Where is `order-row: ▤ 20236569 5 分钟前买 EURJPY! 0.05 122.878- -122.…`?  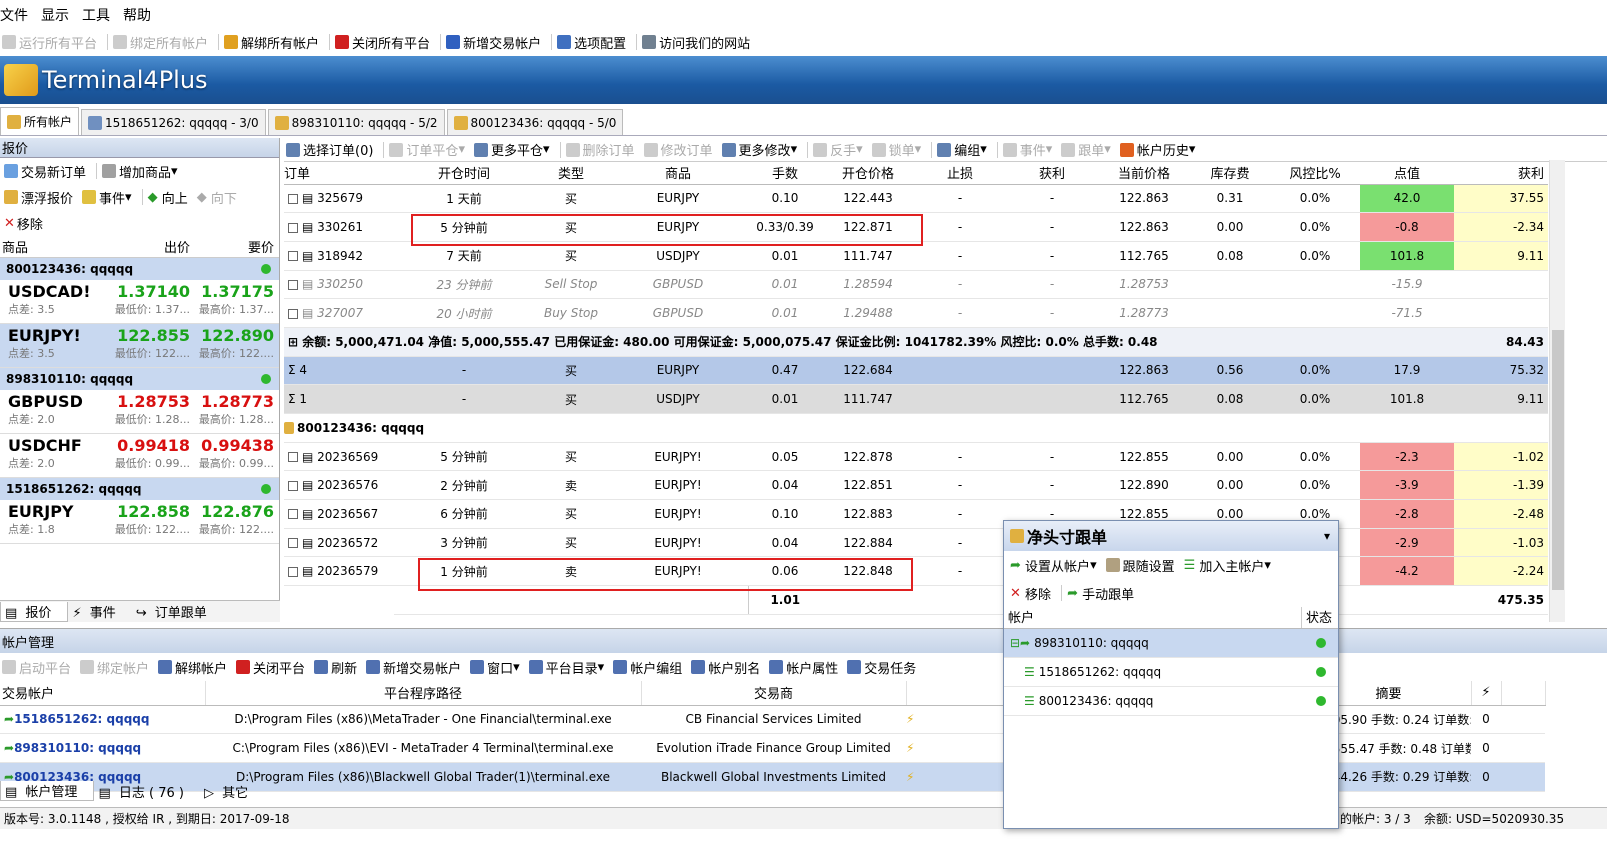
order-row: ▤ 20236569 5 分钟前买 EURJPY! 0.05 122.878- -122.… is located at coordinates (916, 457).